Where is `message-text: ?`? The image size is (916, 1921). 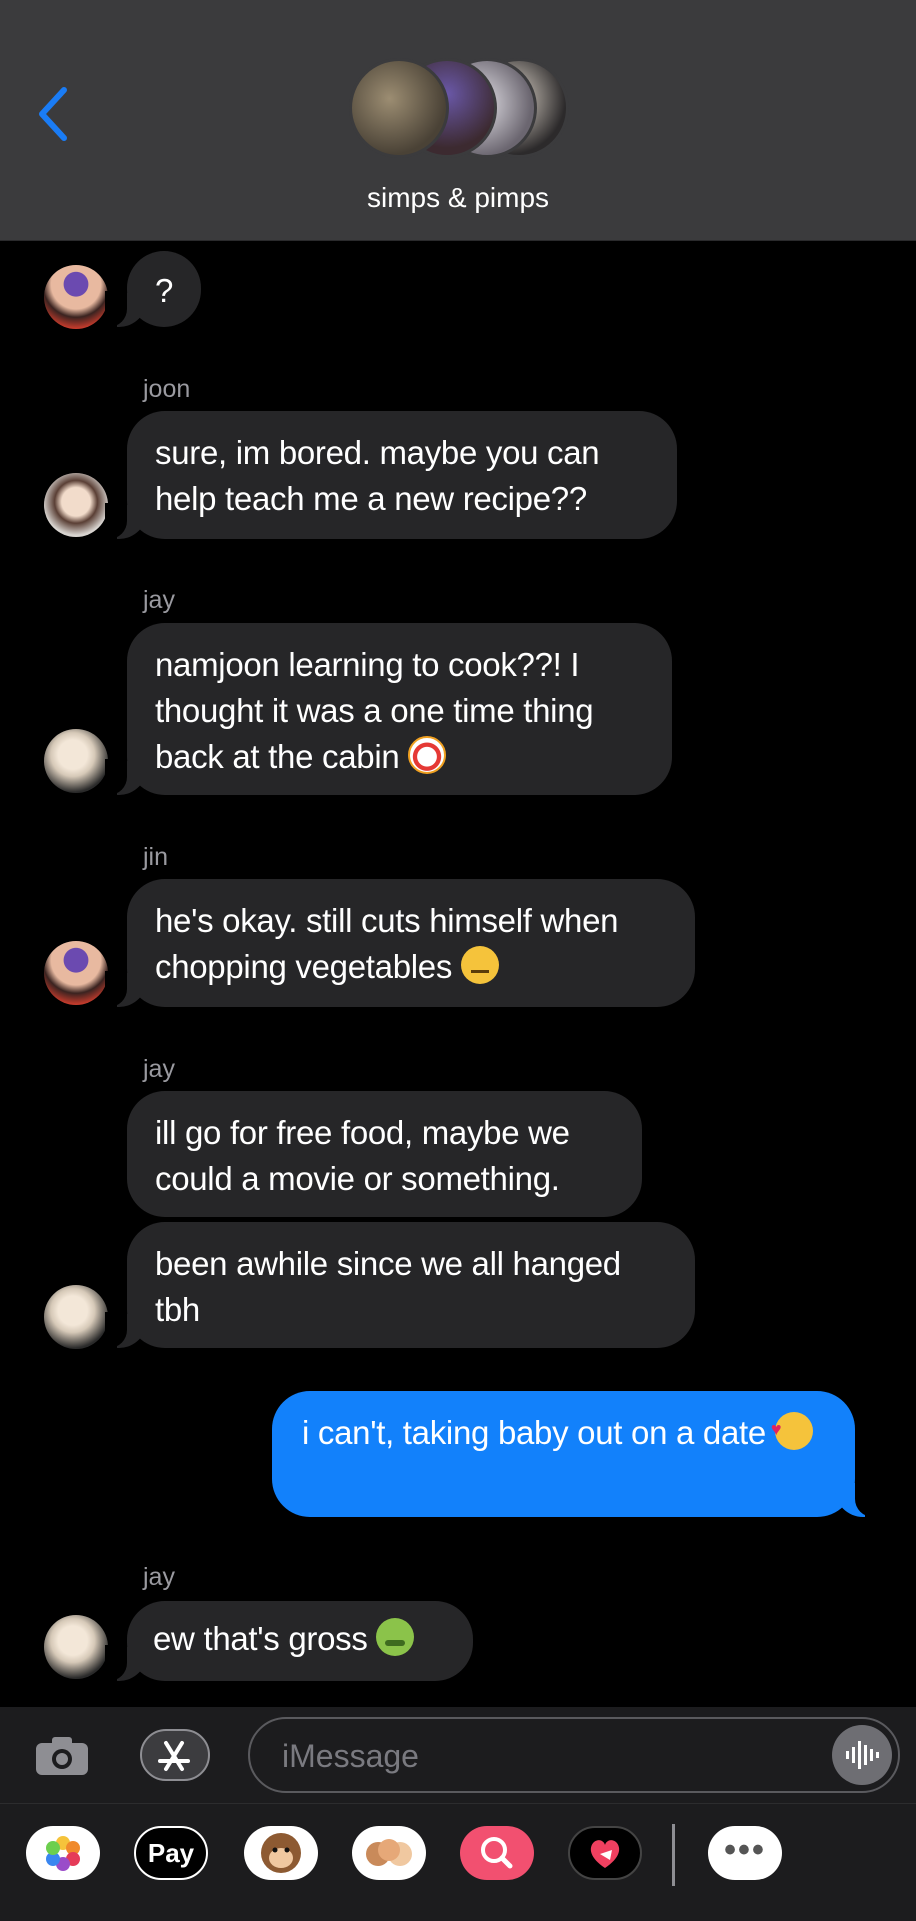
message-text: ? is located at coordinates (164, 290).